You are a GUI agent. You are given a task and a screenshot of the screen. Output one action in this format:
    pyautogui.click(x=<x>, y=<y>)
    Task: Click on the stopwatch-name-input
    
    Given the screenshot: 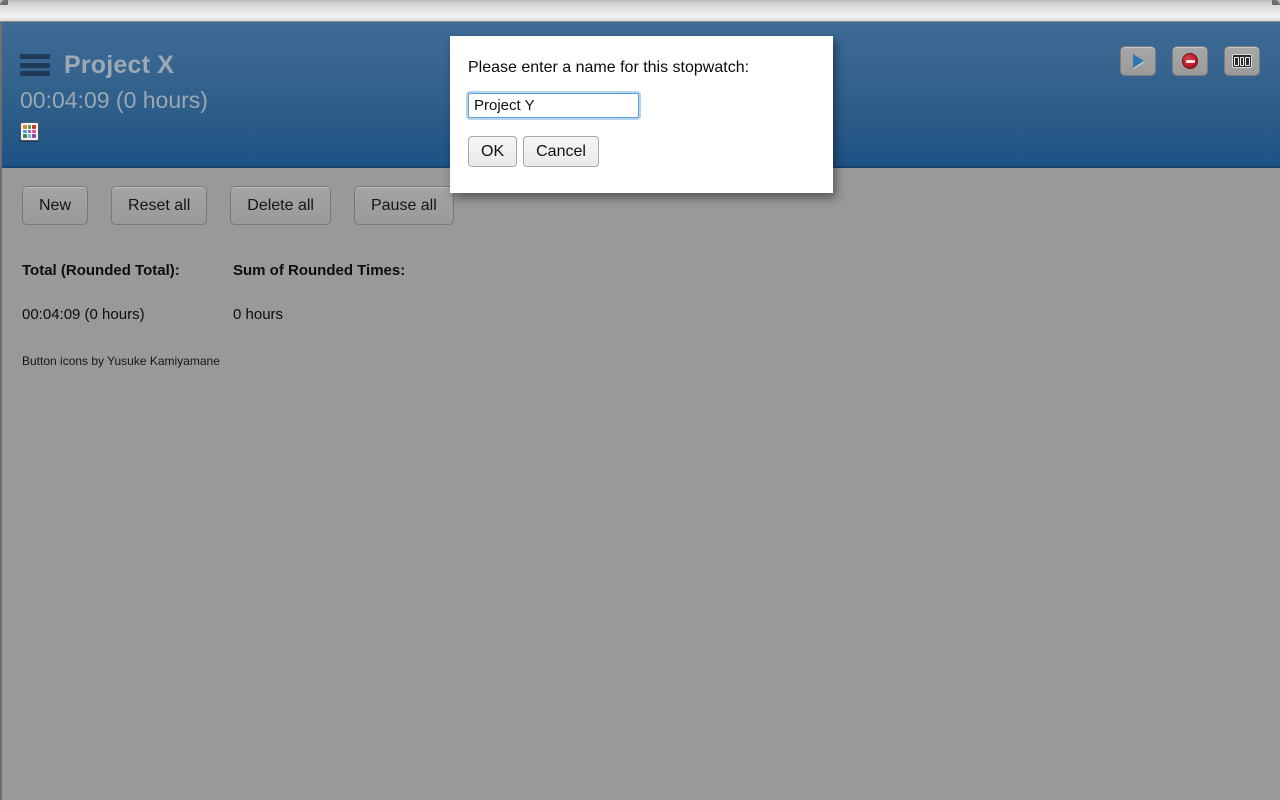 What is the action you would take?
    pyautogui.click(x=553, y=106)
    